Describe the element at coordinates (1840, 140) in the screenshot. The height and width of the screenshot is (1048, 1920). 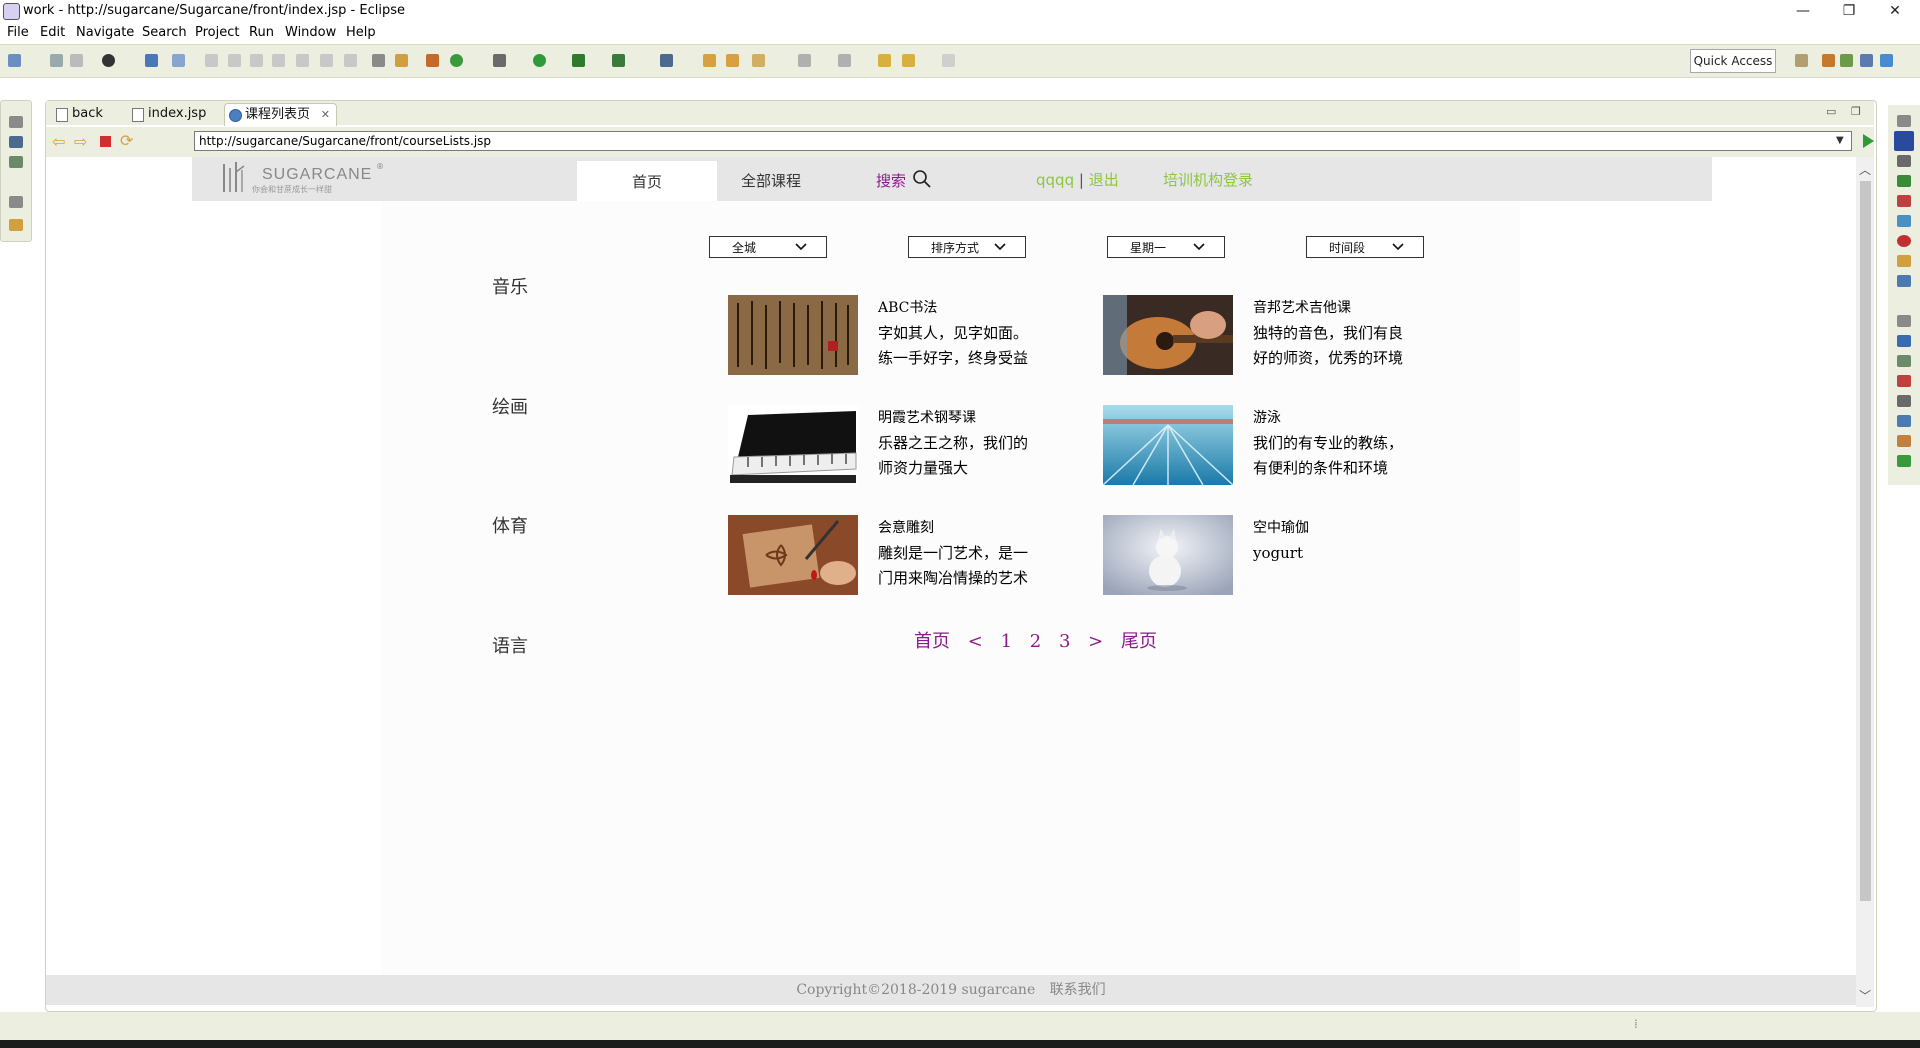
I see `url-dropdown-icon: ▼` at that location.